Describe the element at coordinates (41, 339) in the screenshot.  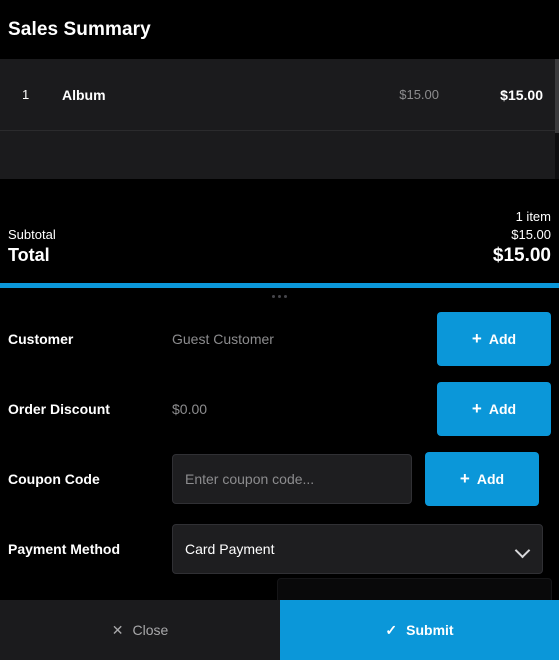
I see `customer-label: Customer` at that location.